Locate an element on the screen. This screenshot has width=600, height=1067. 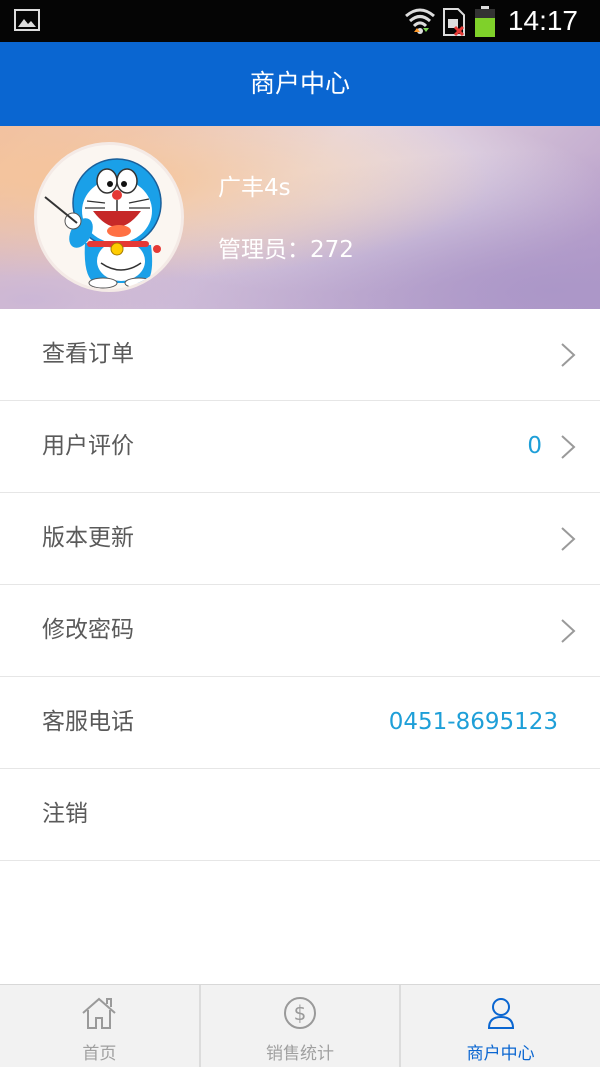
dollar-icon: $ is located at coordinates (300, 1015).